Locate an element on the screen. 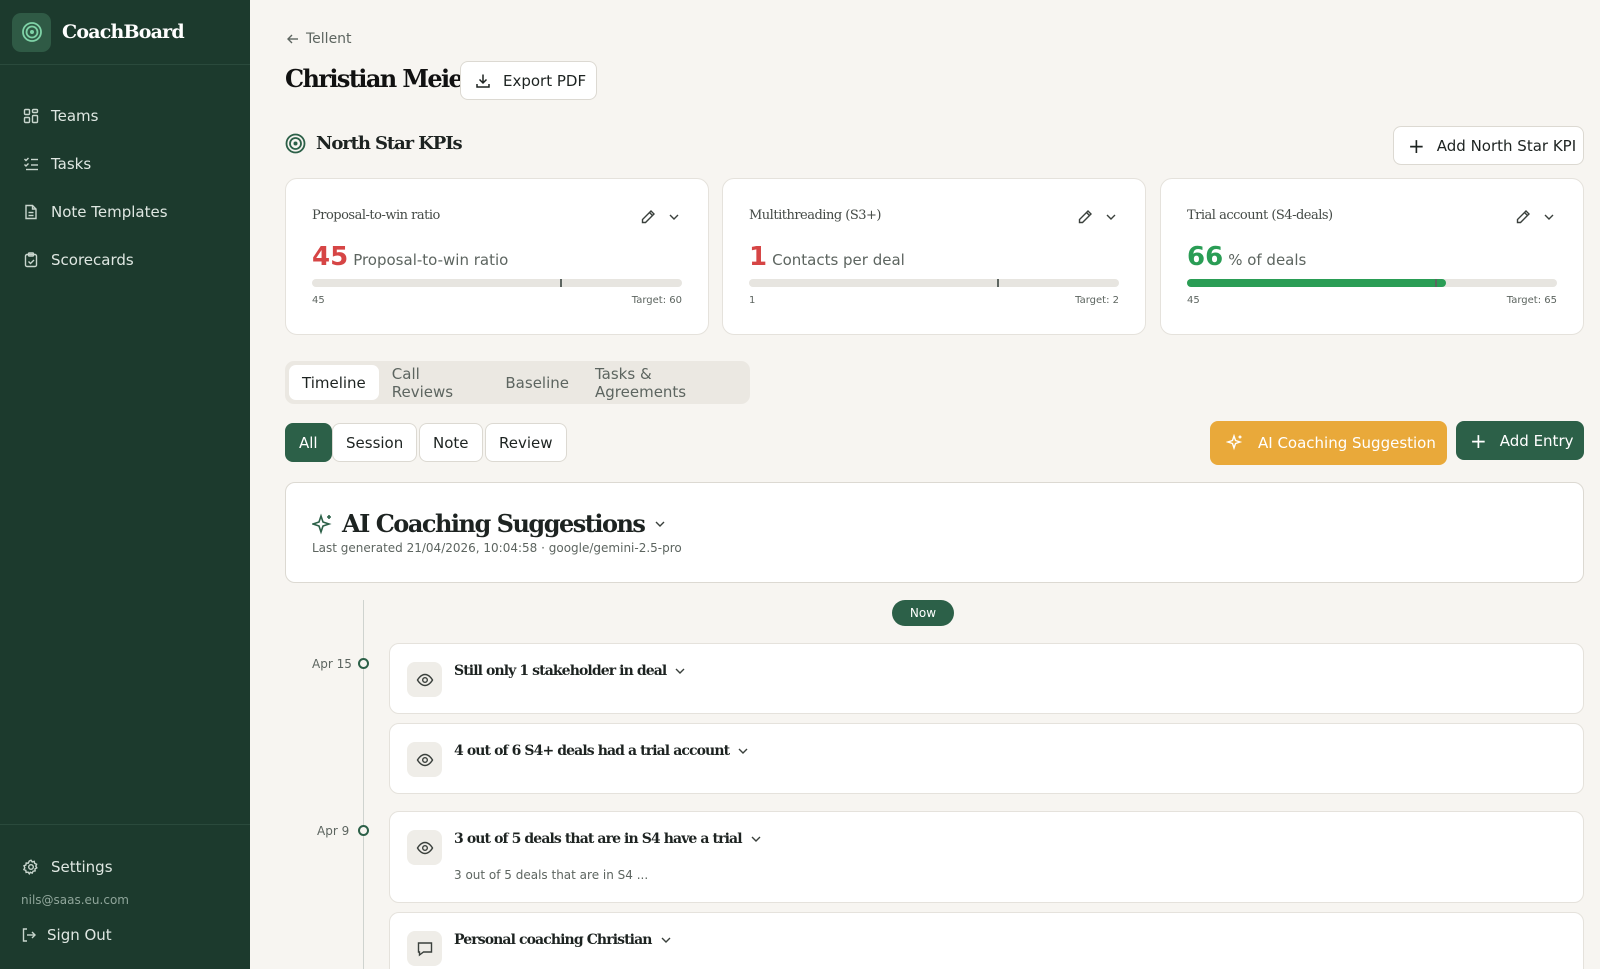  entry-title: Personal coaching Christian is located at coordinates (563, 940).